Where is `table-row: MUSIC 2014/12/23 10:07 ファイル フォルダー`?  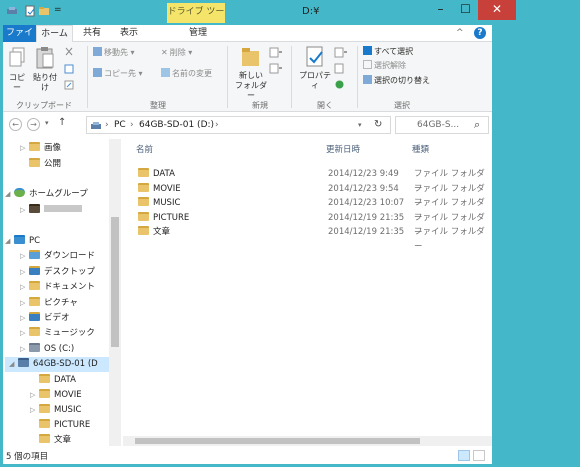
table-row: MUSIC 2014/12/23 10:07 ファイル フォルダー is located at coordinates (310, 209).